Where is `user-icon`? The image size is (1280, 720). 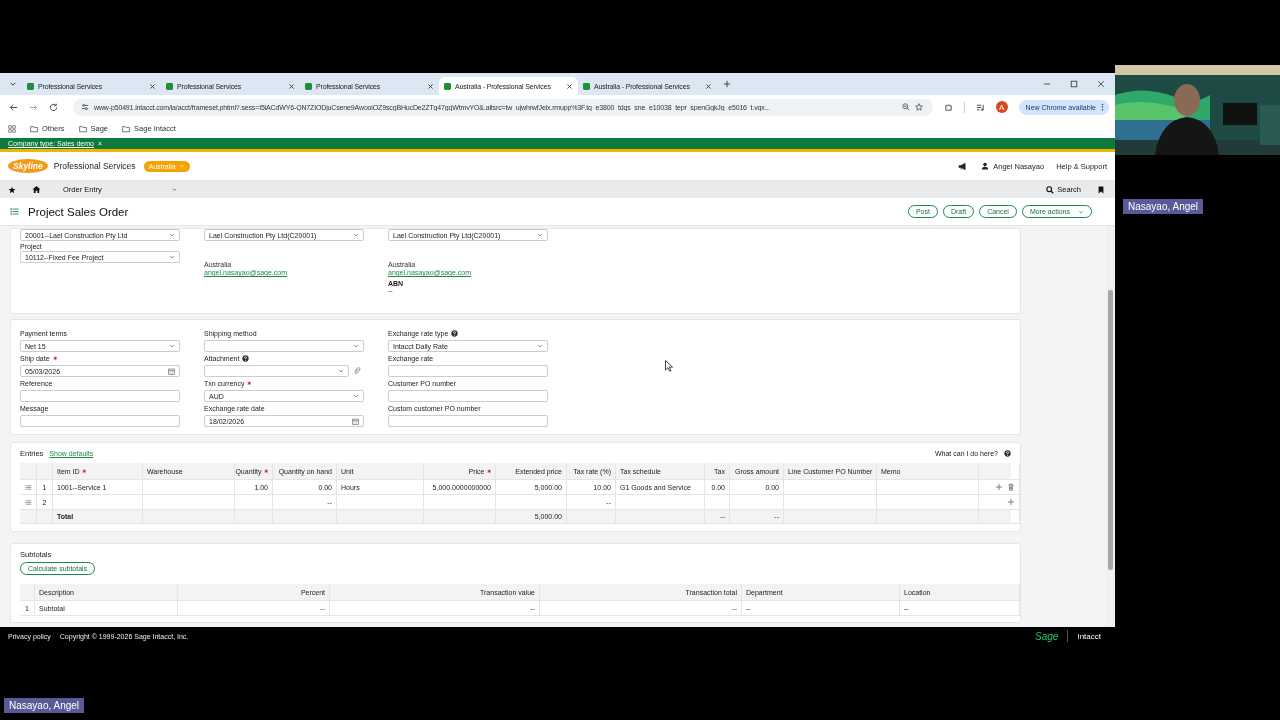 user-icon is located at coordinates (985, 166).